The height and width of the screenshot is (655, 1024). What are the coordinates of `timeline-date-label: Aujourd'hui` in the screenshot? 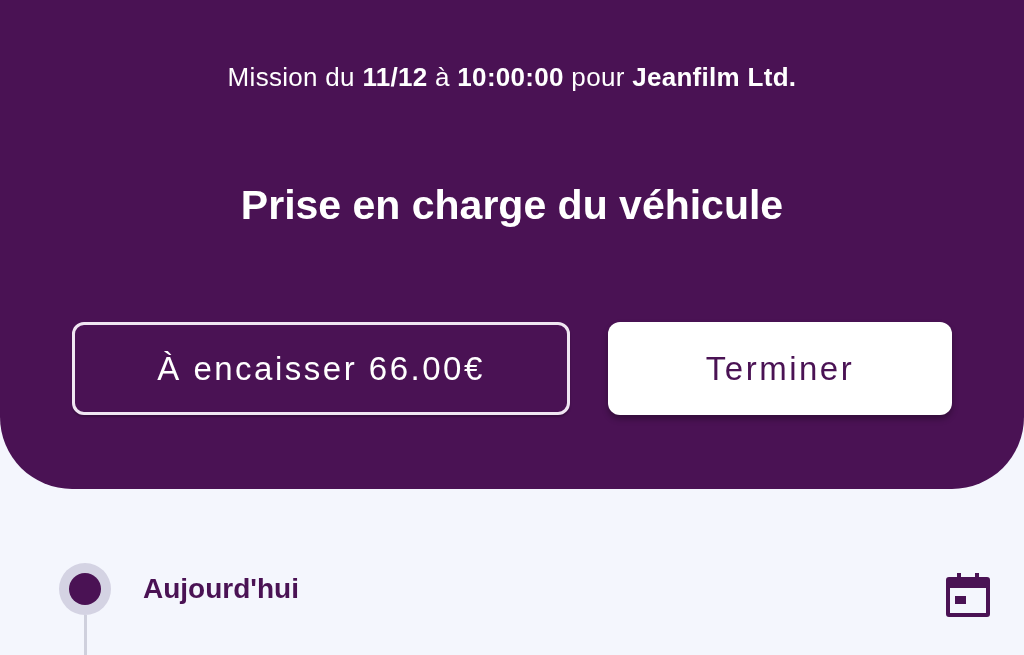 It's located at (221, 589).